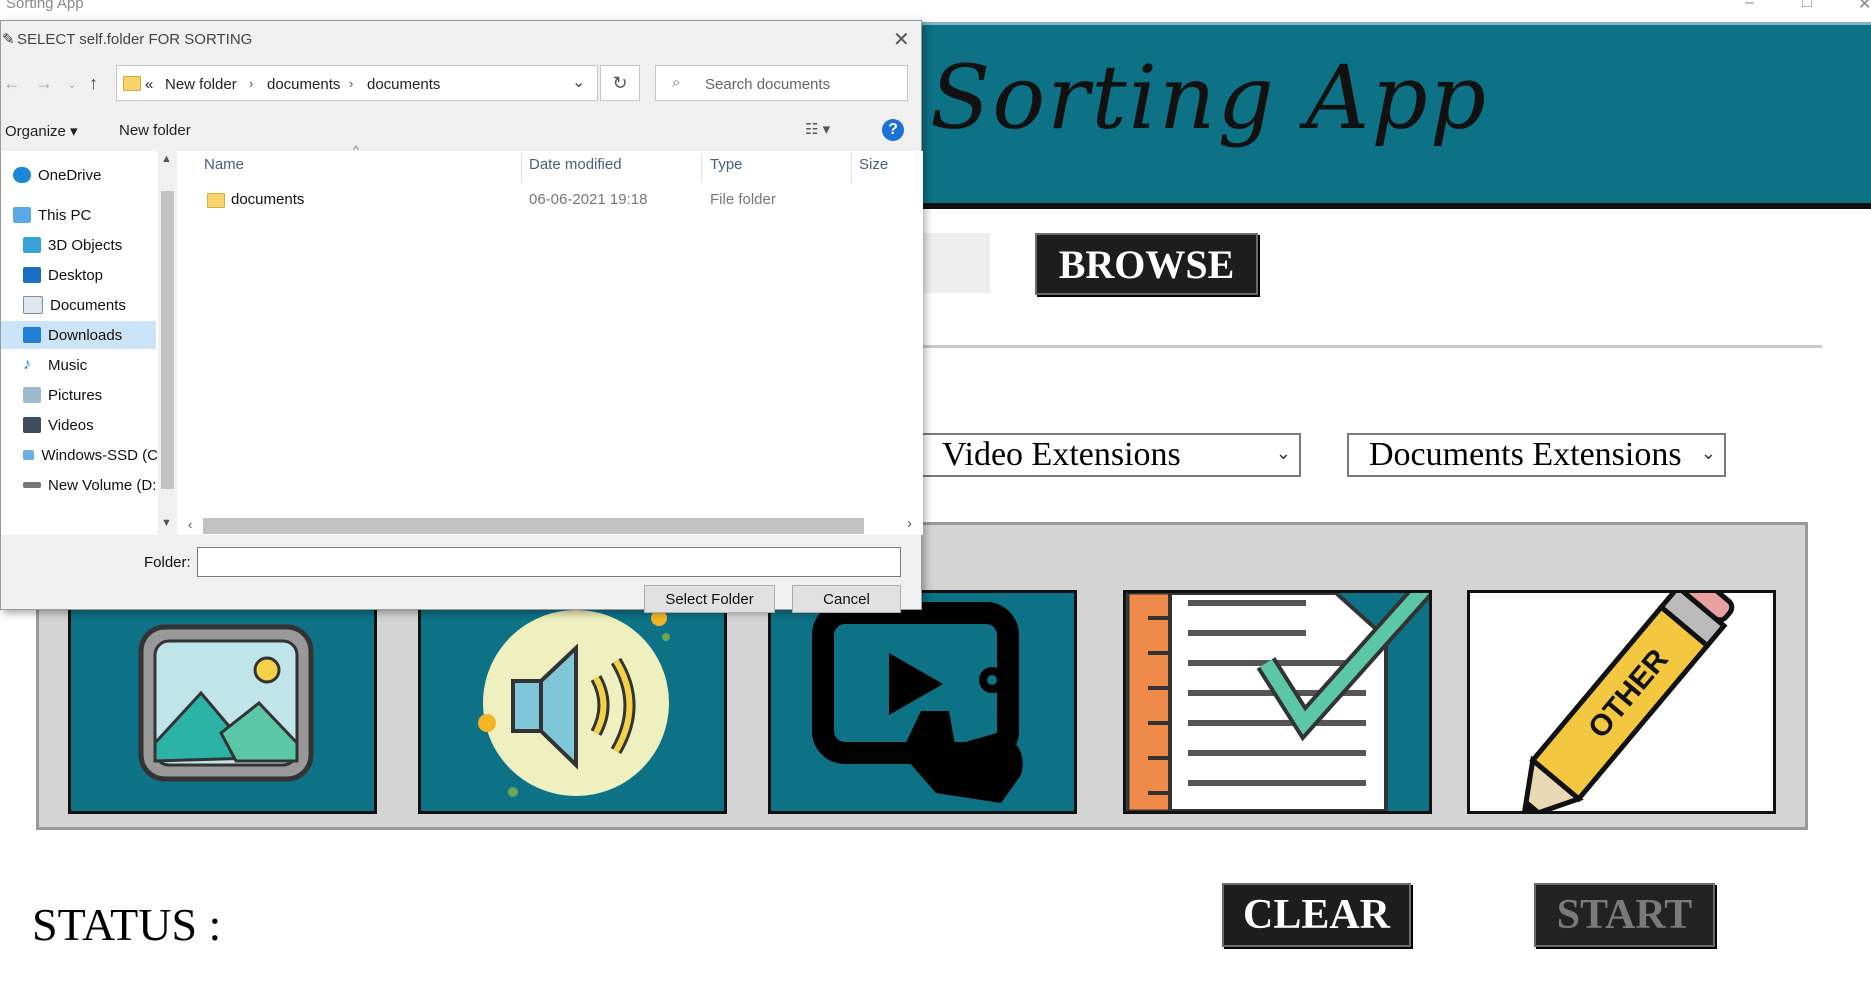 The image size is (1871, 995). Describe the element at coordinates (533, 526) in the screenshot. I see `horizontal-scrollbar-thumb` at that location.